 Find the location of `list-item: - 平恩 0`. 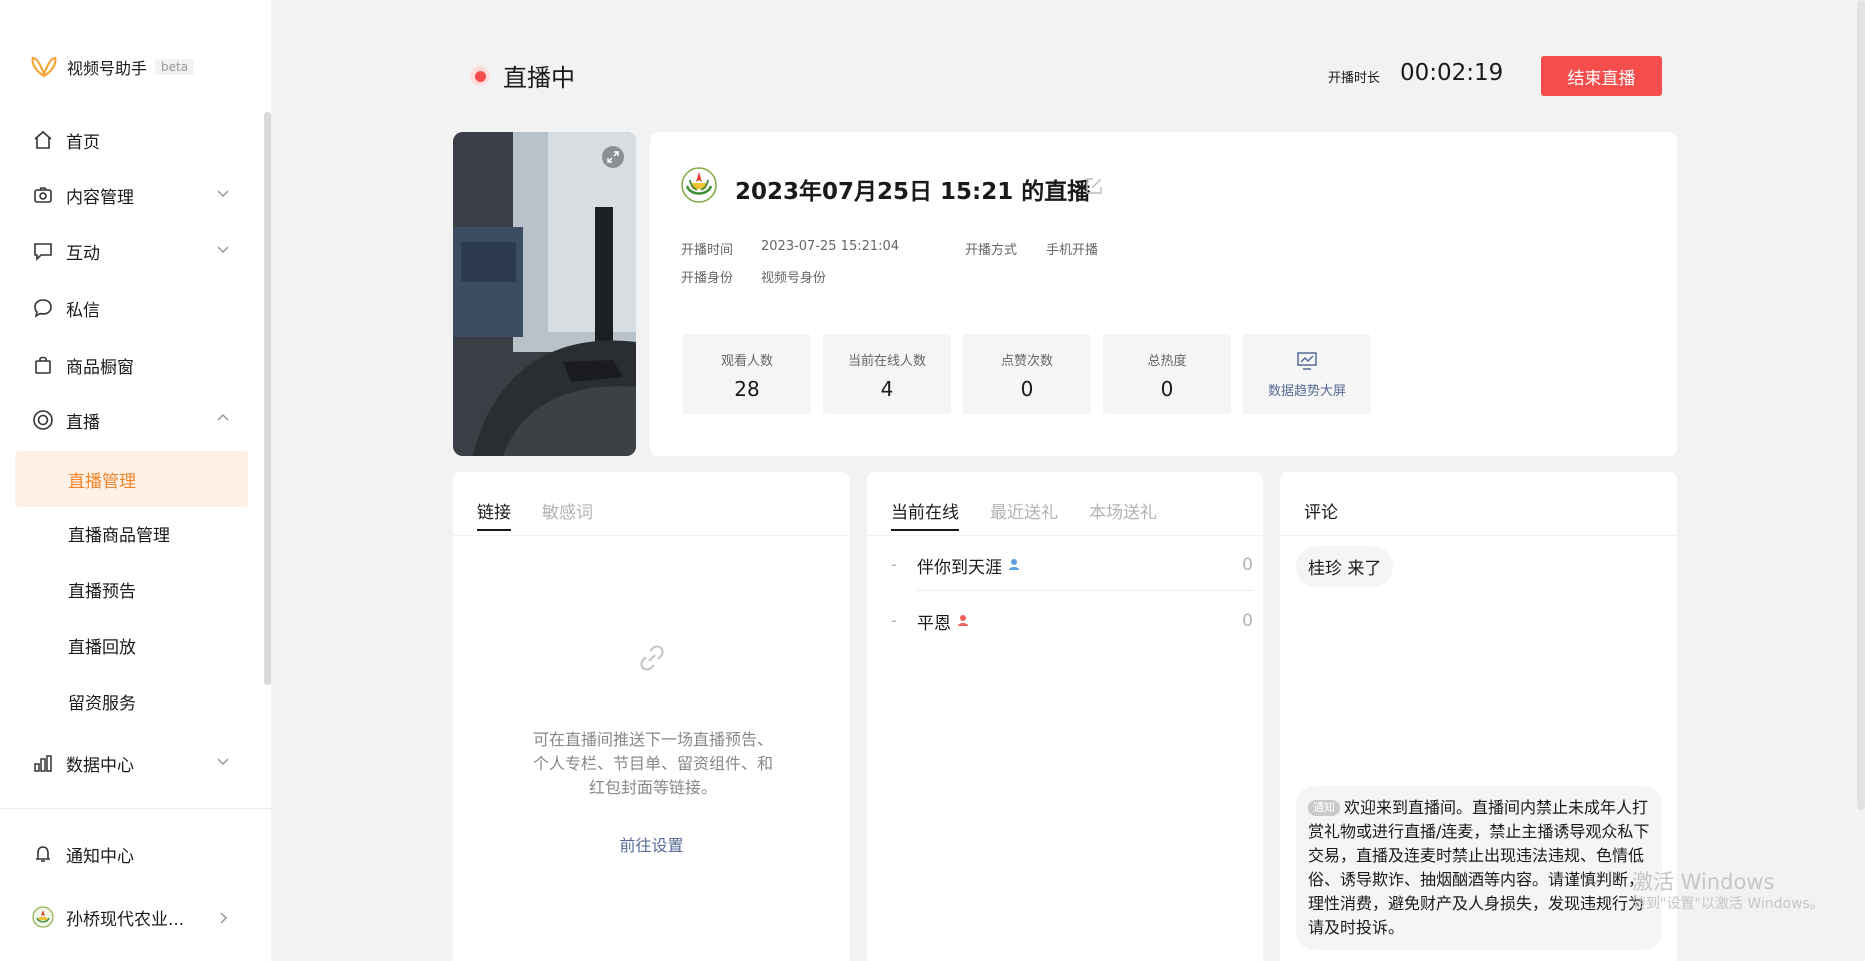

list-item: - 平恩 0 is located at coordinates (1072, 621).